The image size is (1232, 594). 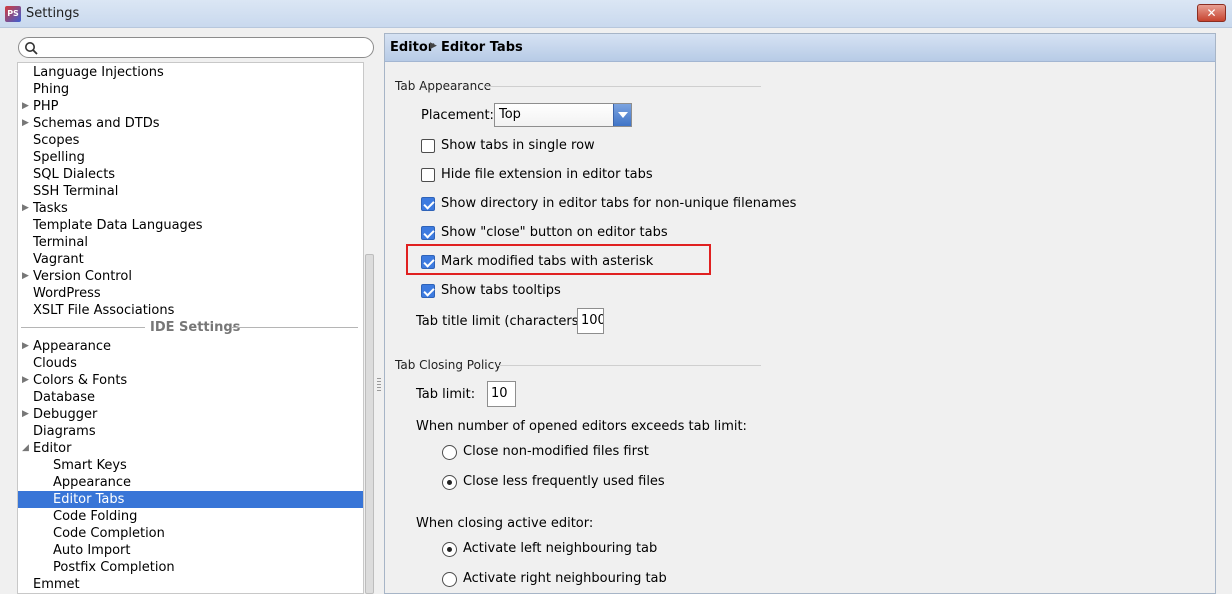 I want to click on tree-item-language-injections: Language Injections, so click(x=190, y=72).